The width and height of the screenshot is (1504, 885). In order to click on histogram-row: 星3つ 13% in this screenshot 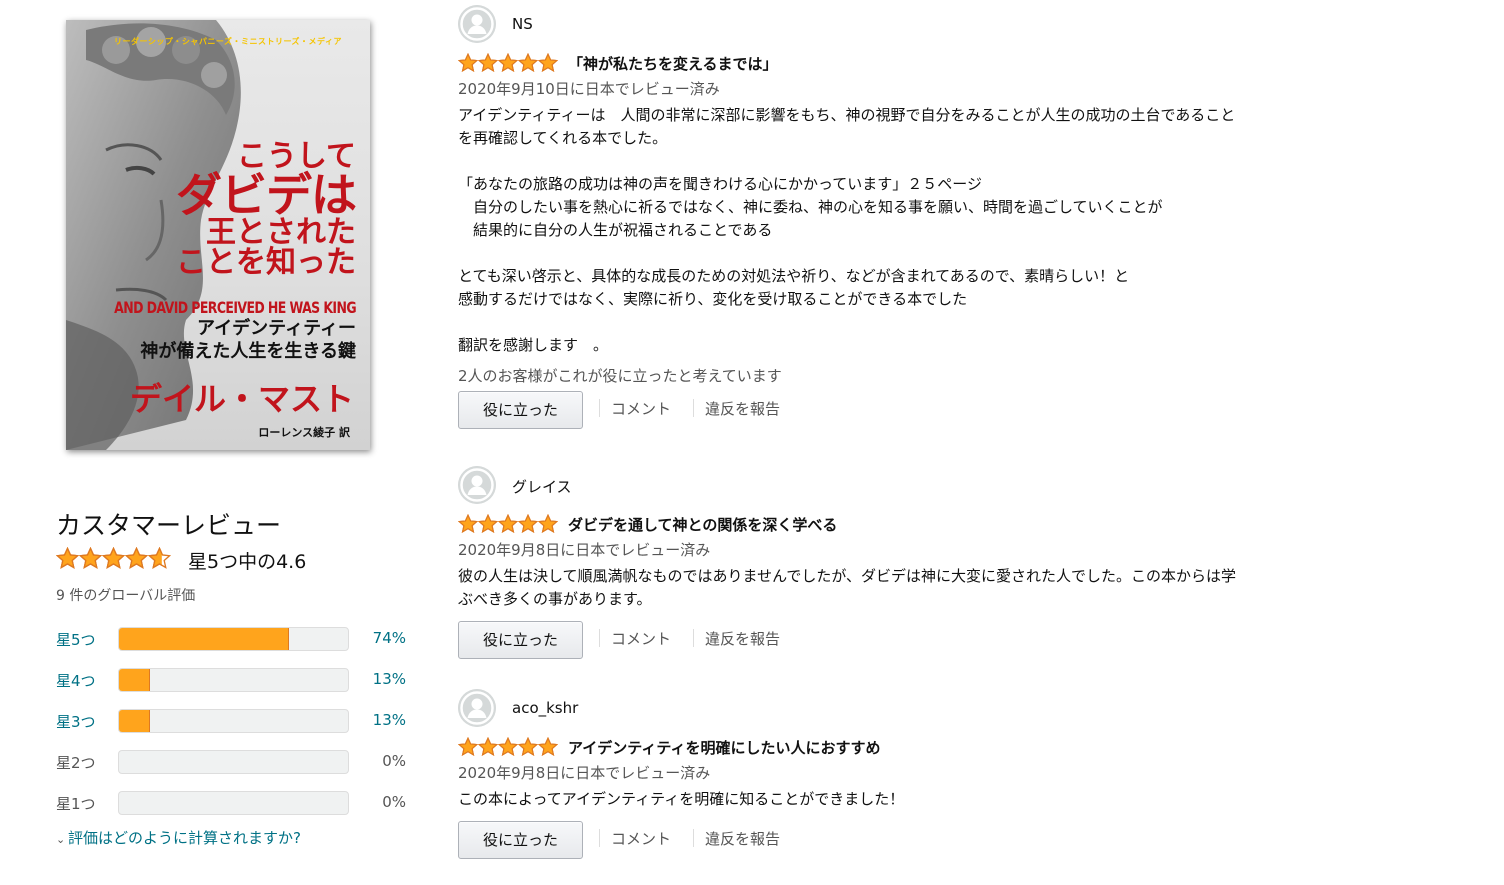, I will do `click(236, 721)`.